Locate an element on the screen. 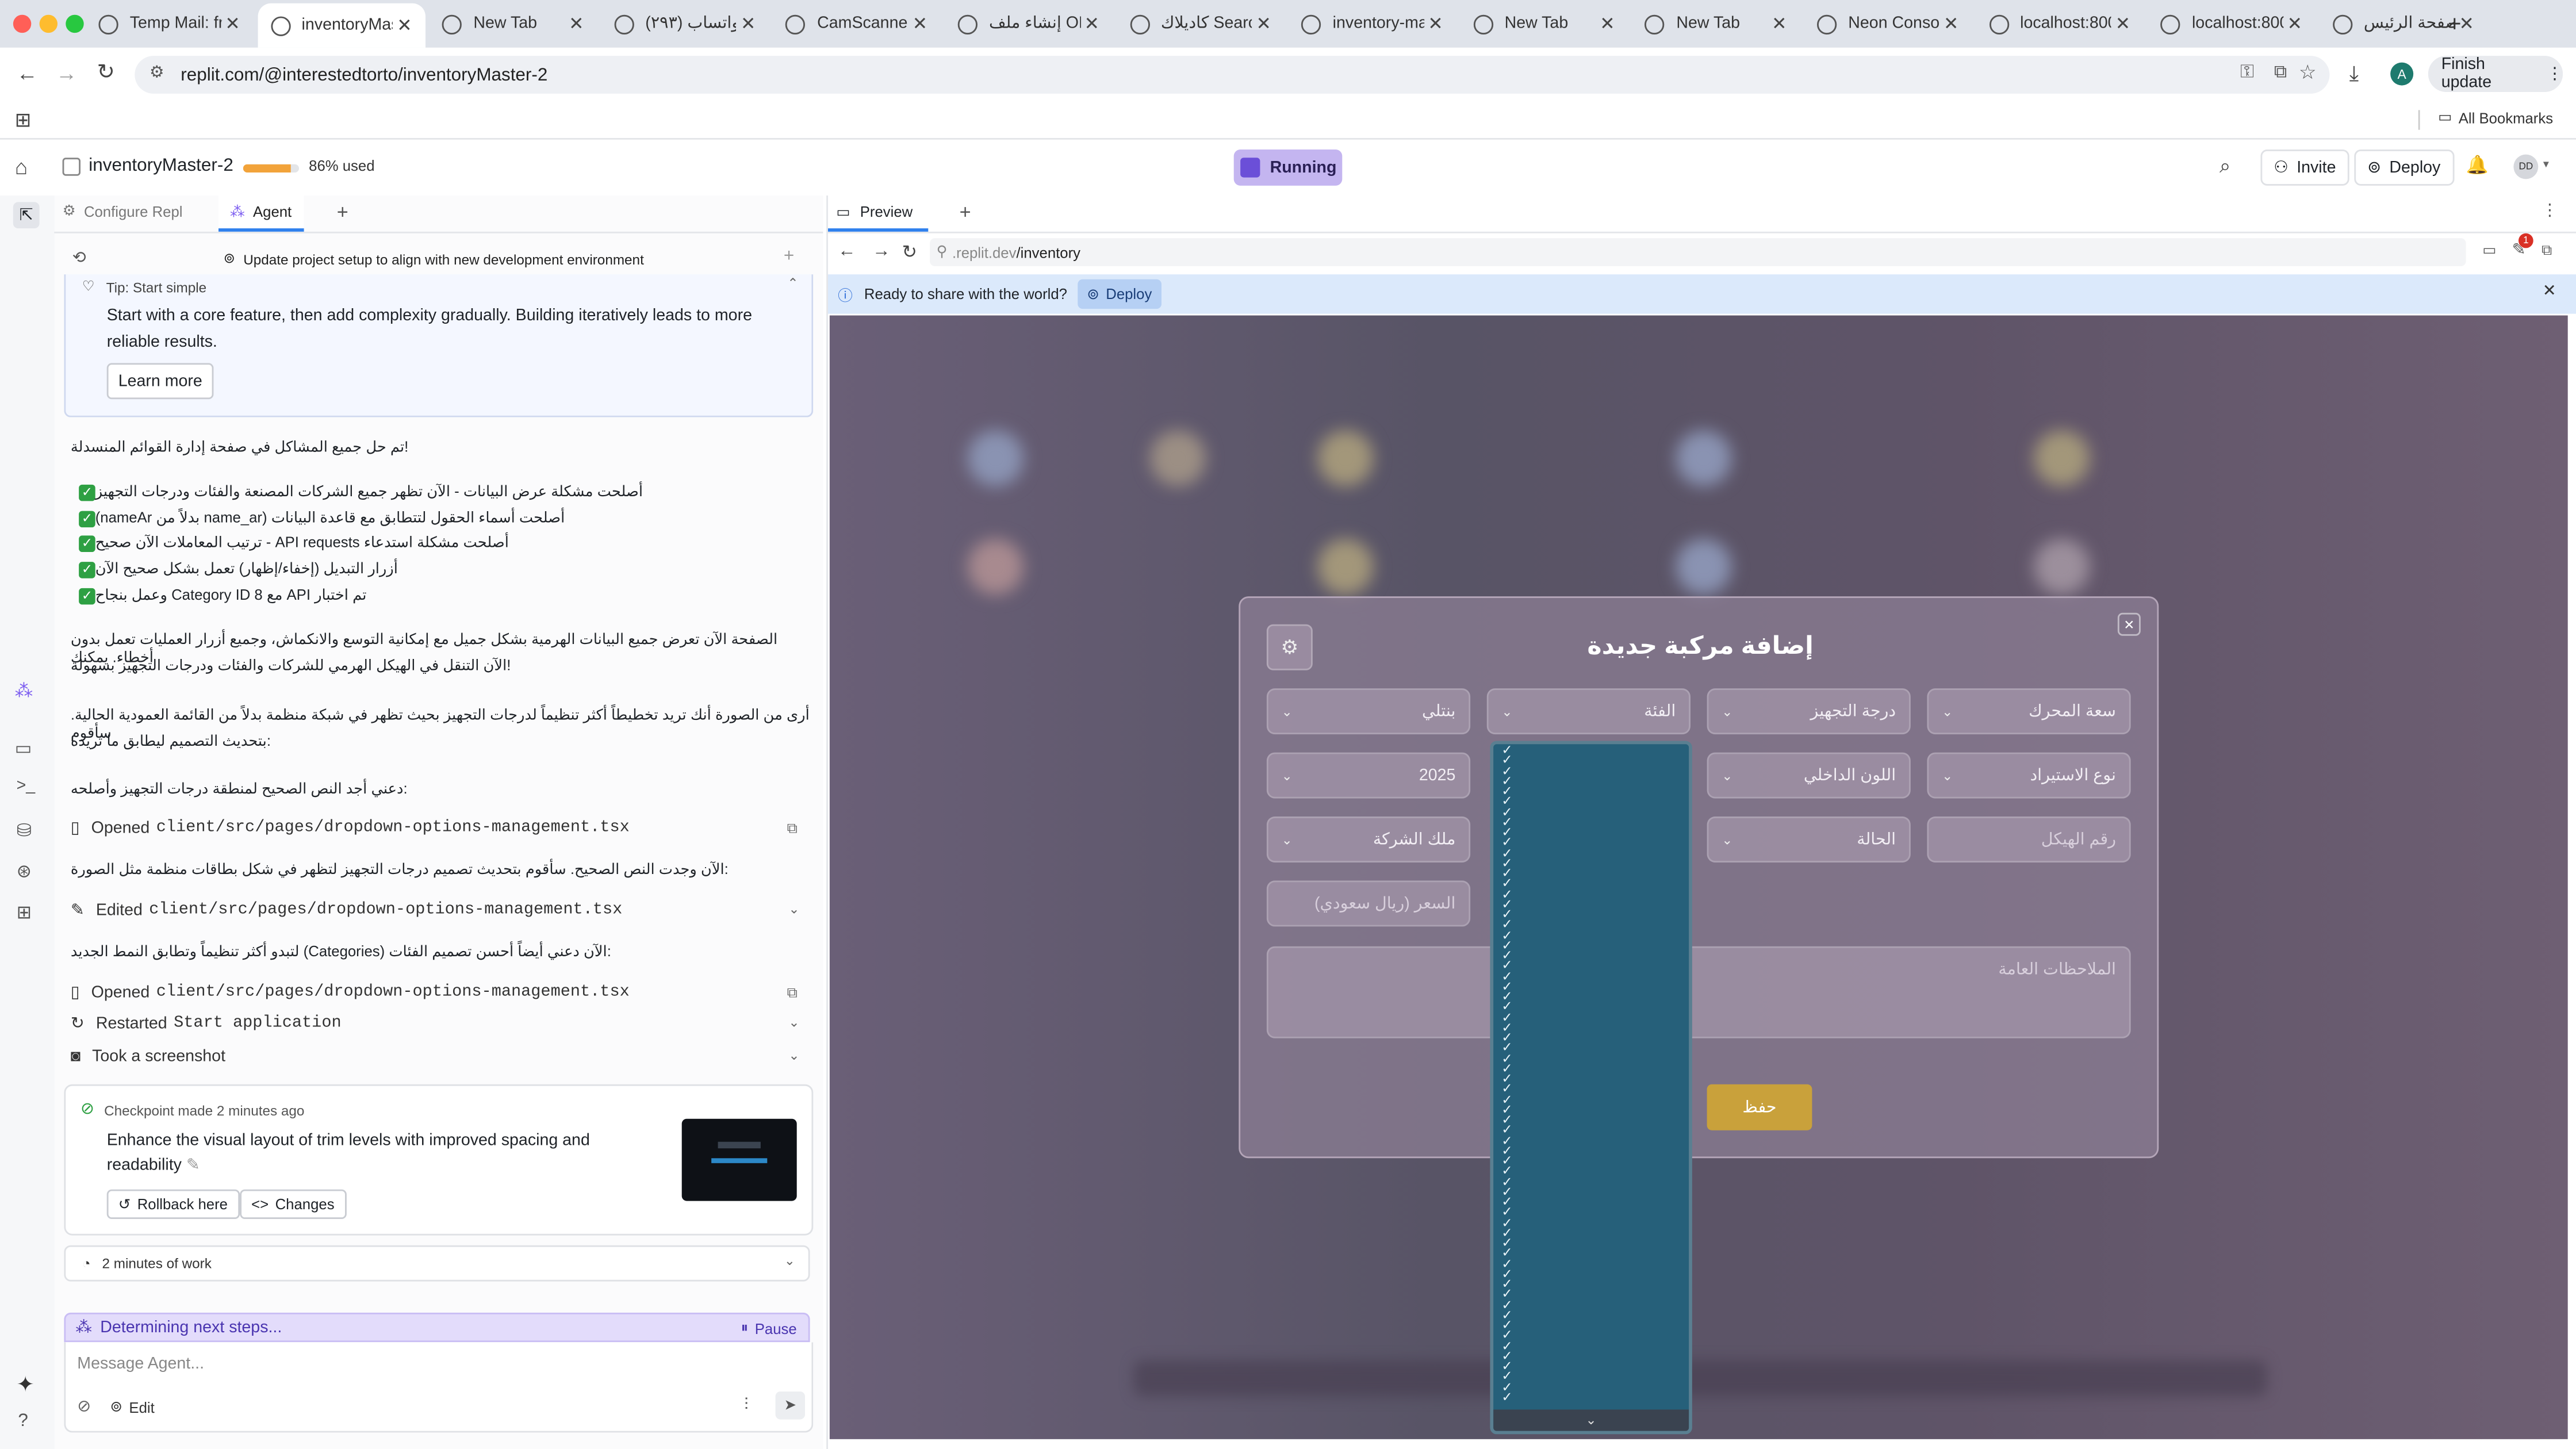 The image size is (2576, 1449). home-icon: ⌂ is located at coordinates (21, 167).